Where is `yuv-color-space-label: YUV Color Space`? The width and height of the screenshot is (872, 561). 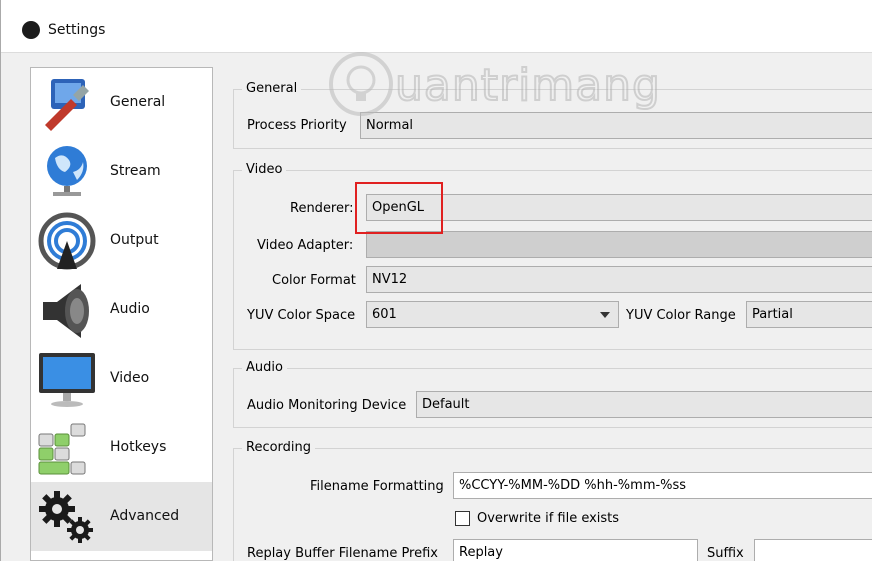 yuv-color-space-label: YUV Color Space is located at coordinates (301, 315).